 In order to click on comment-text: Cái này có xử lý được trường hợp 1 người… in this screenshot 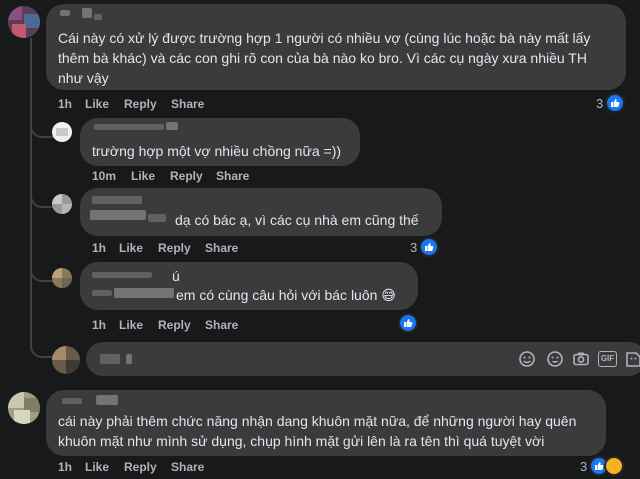, I will do `click(324, 38)`.